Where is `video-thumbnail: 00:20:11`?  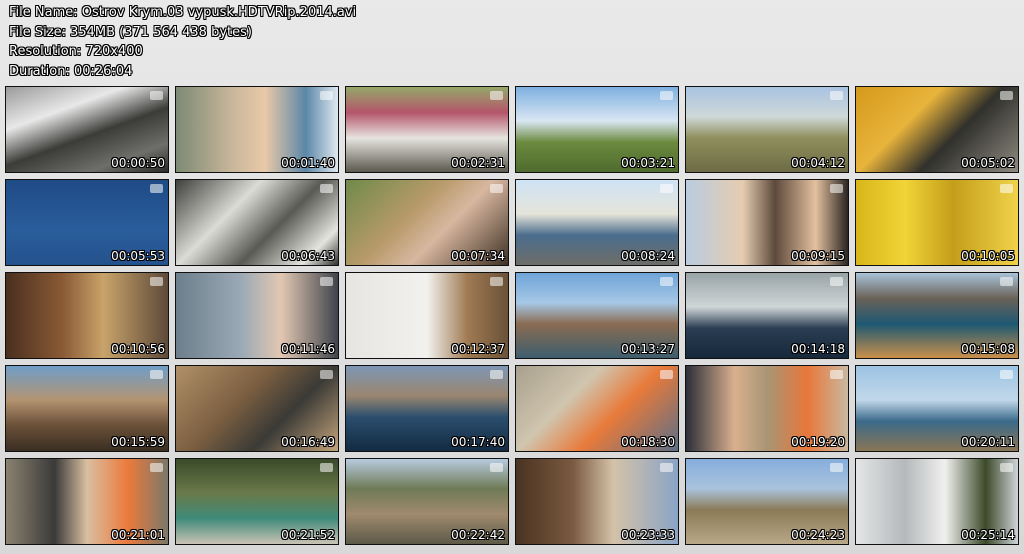
video-thumbnail: 00:20:11 is located at coordinates (937, 408).